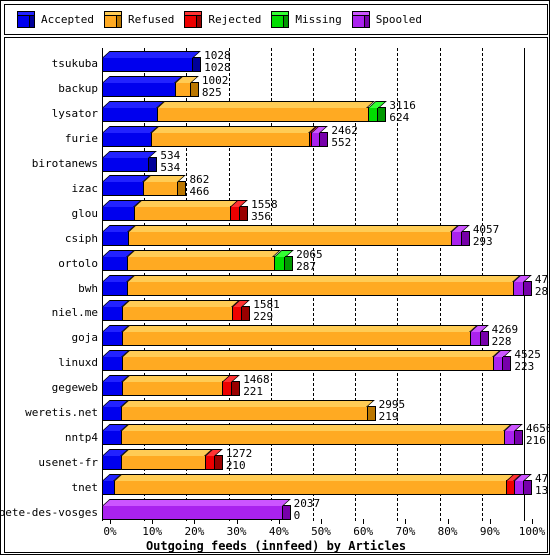  Describe the element at coordinates (266, 310) in the screenshot. I see `bar-value-labels: 1581 229` at that location.